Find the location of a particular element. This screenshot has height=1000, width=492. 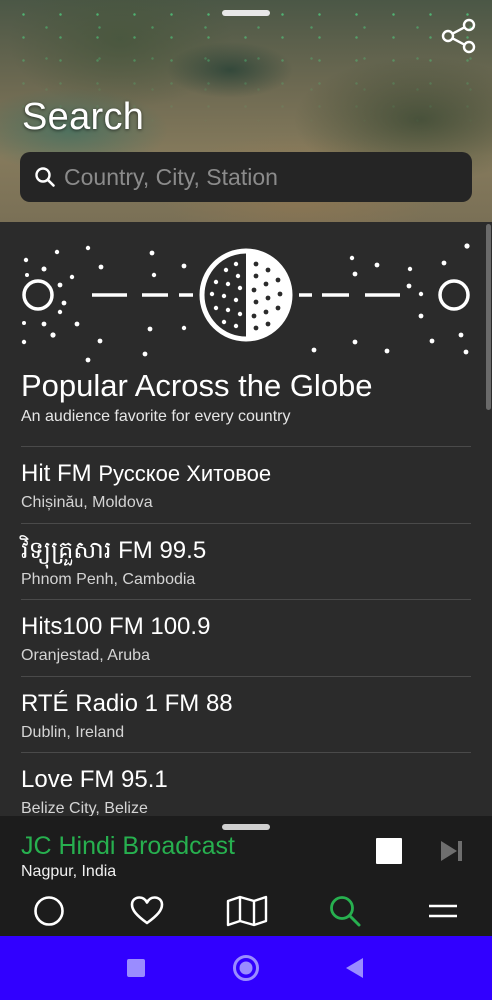

share-icon is located at coordinates (458, 36).